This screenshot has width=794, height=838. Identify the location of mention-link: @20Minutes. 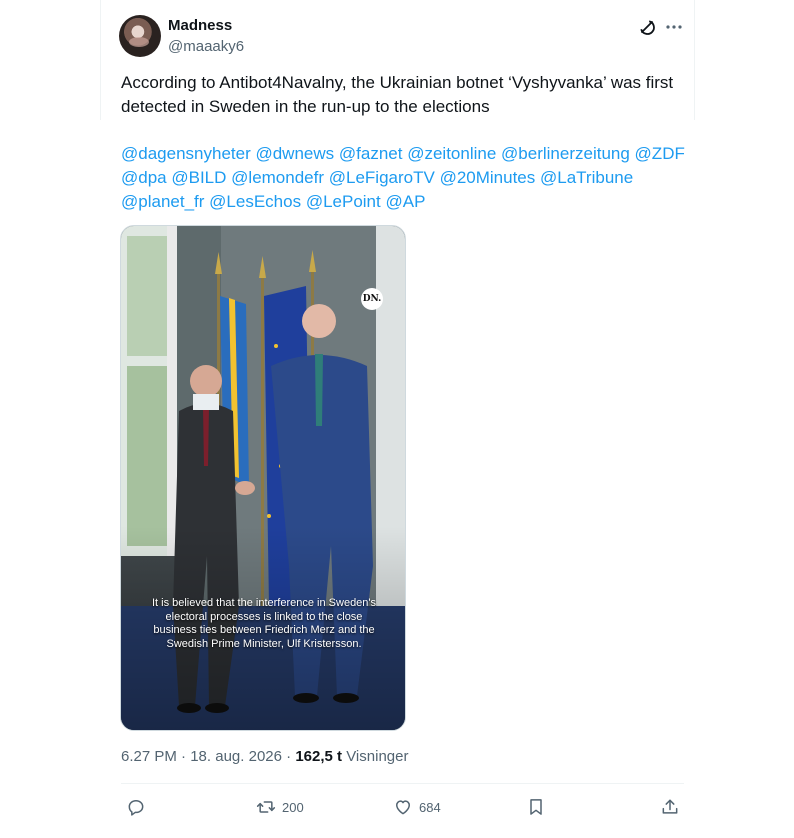
(488, 177).